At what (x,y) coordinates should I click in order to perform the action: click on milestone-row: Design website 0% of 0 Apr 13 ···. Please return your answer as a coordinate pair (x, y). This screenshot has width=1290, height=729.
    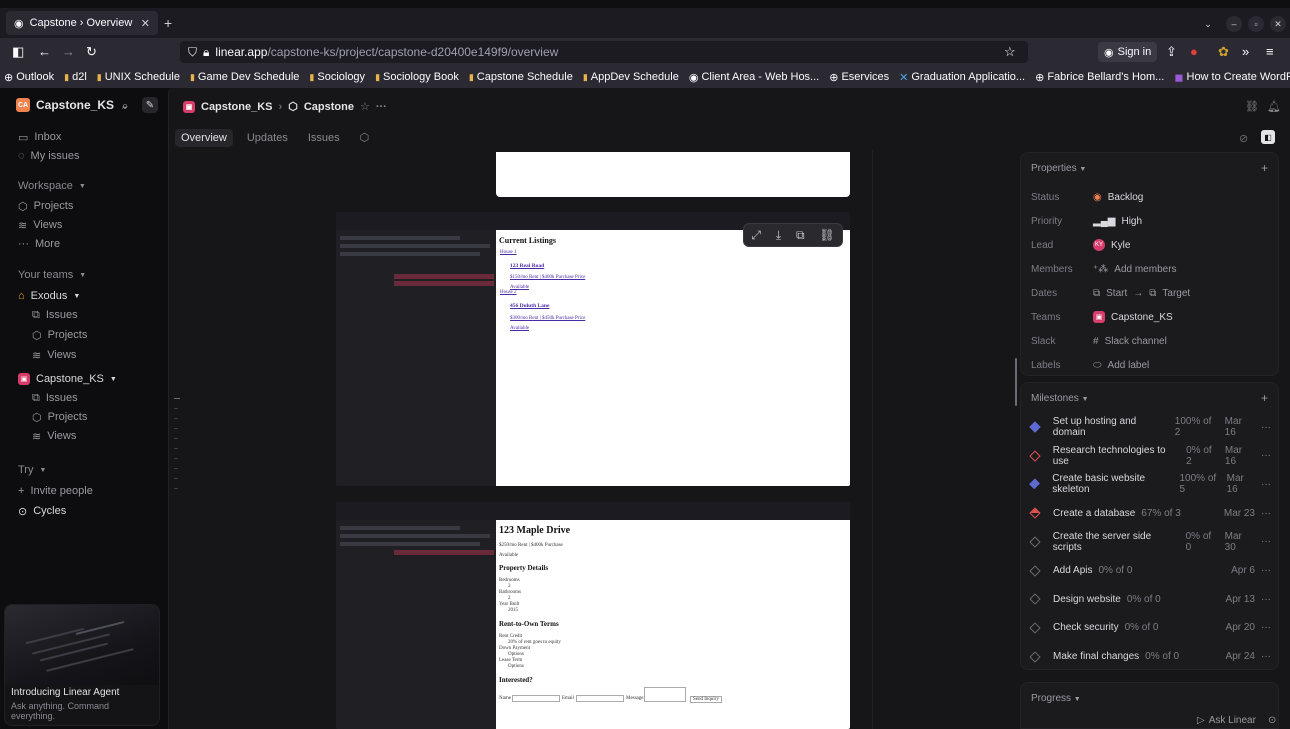
    Looking at the image, I should click on (1150, 599).